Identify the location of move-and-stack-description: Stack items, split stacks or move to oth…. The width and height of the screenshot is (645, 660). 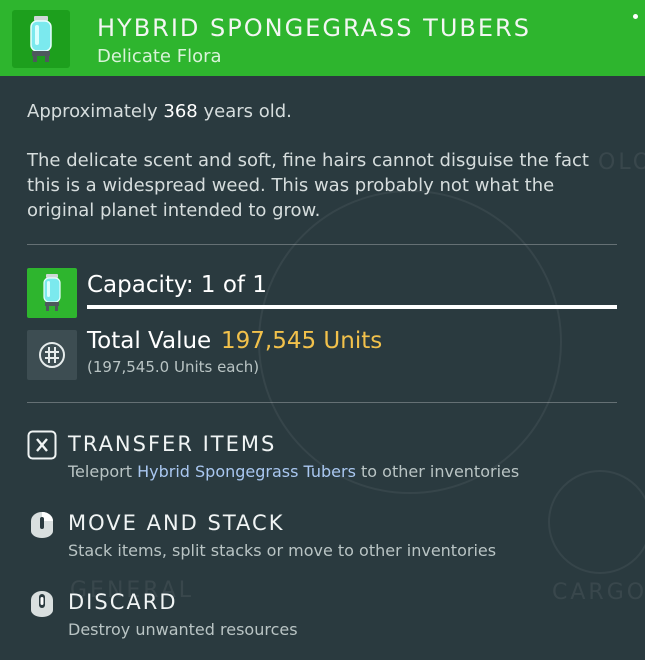
(282, 550).